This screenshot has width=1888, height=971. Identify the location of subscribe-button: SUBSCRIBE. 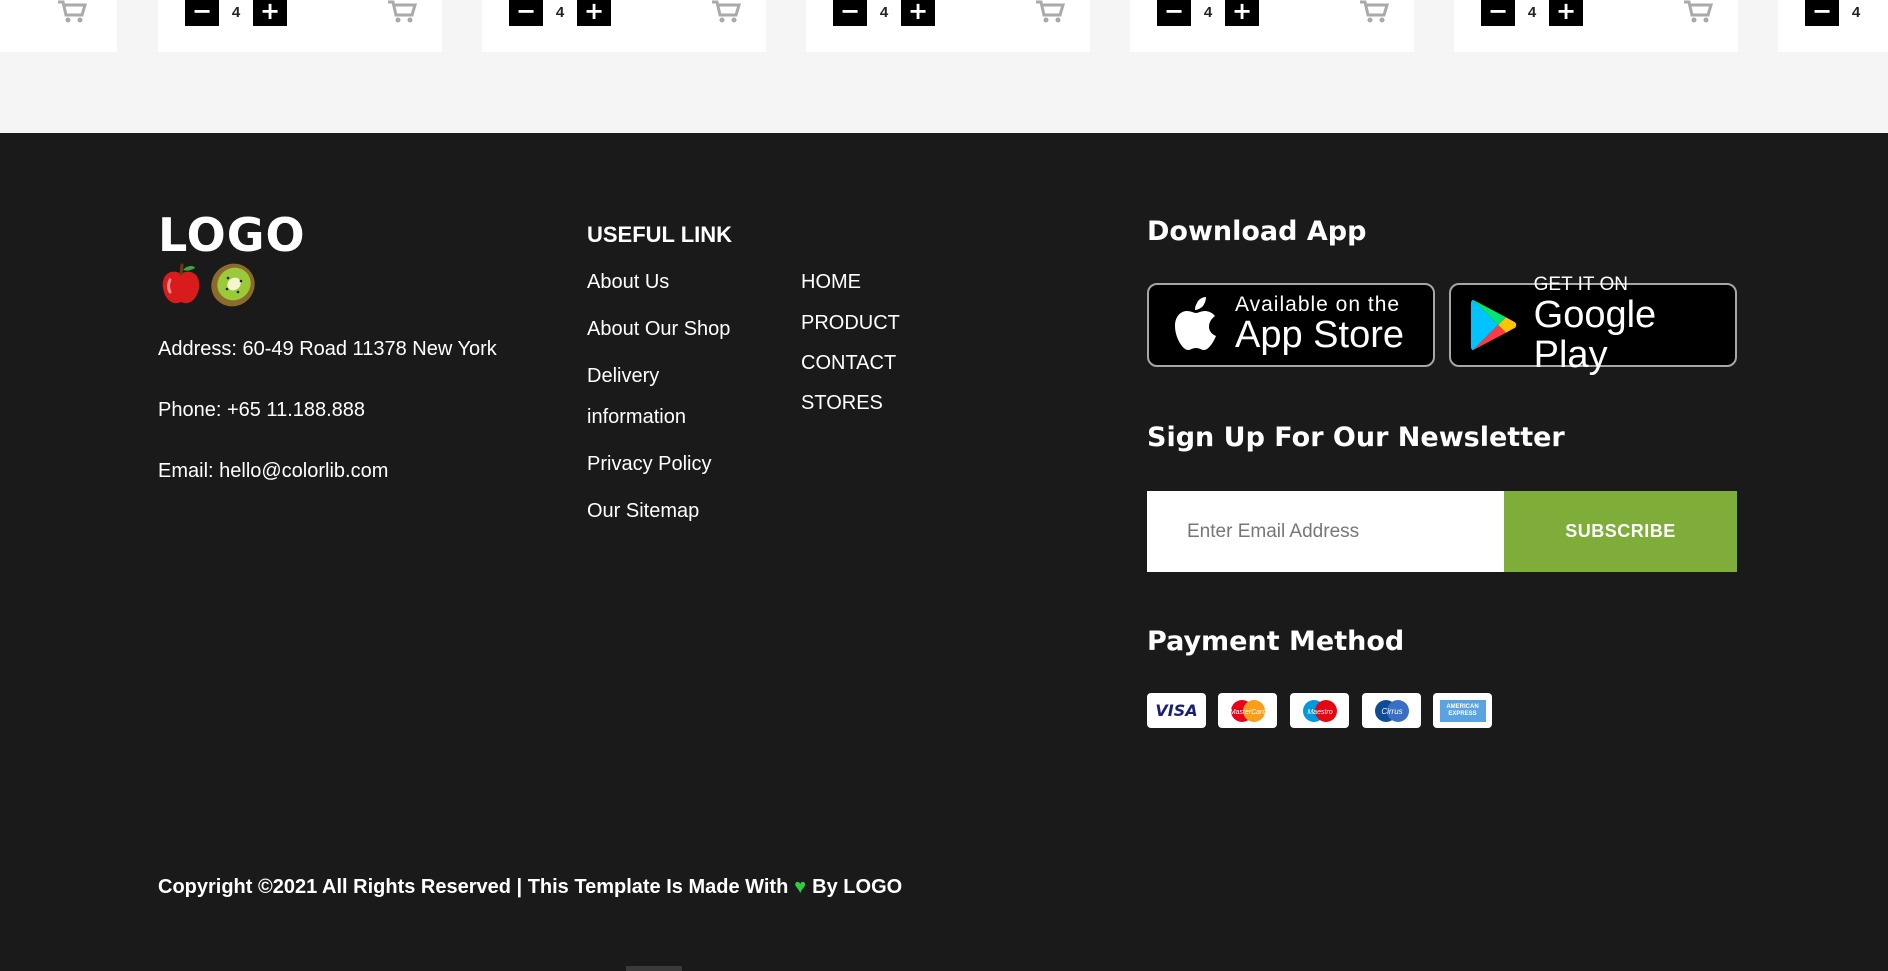
(1620, 531).